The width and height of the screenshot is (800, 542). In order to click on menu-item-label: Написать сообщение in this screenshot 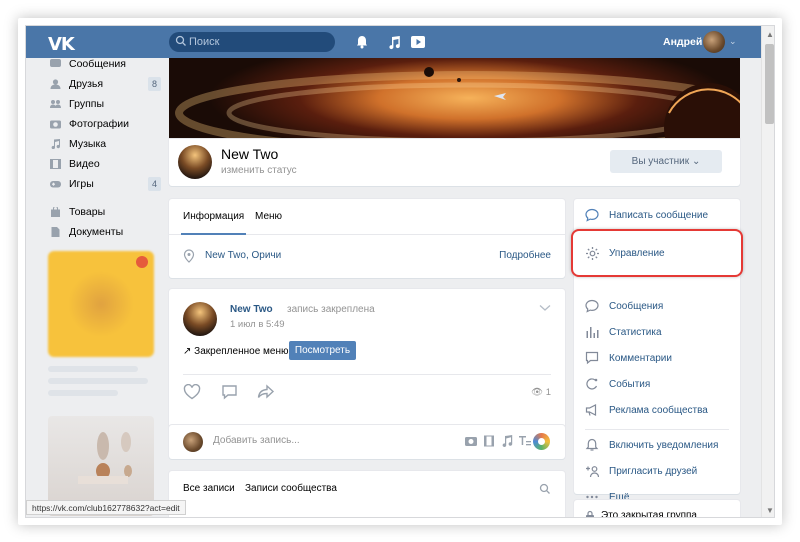, I will do `click(659, 215)`.